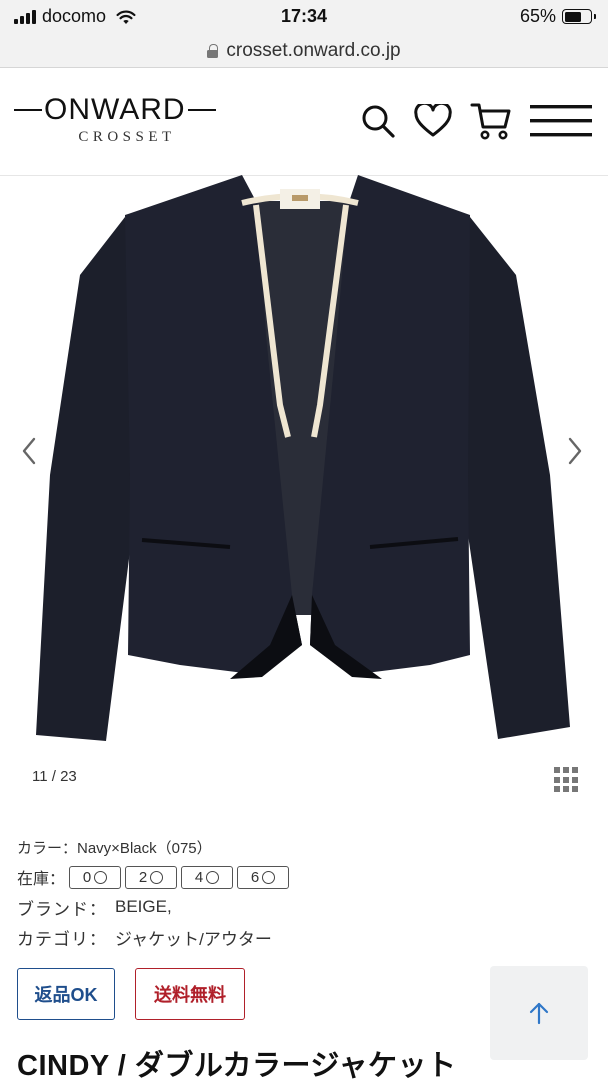  I want to click on size-option: 2, so click(151, 877).